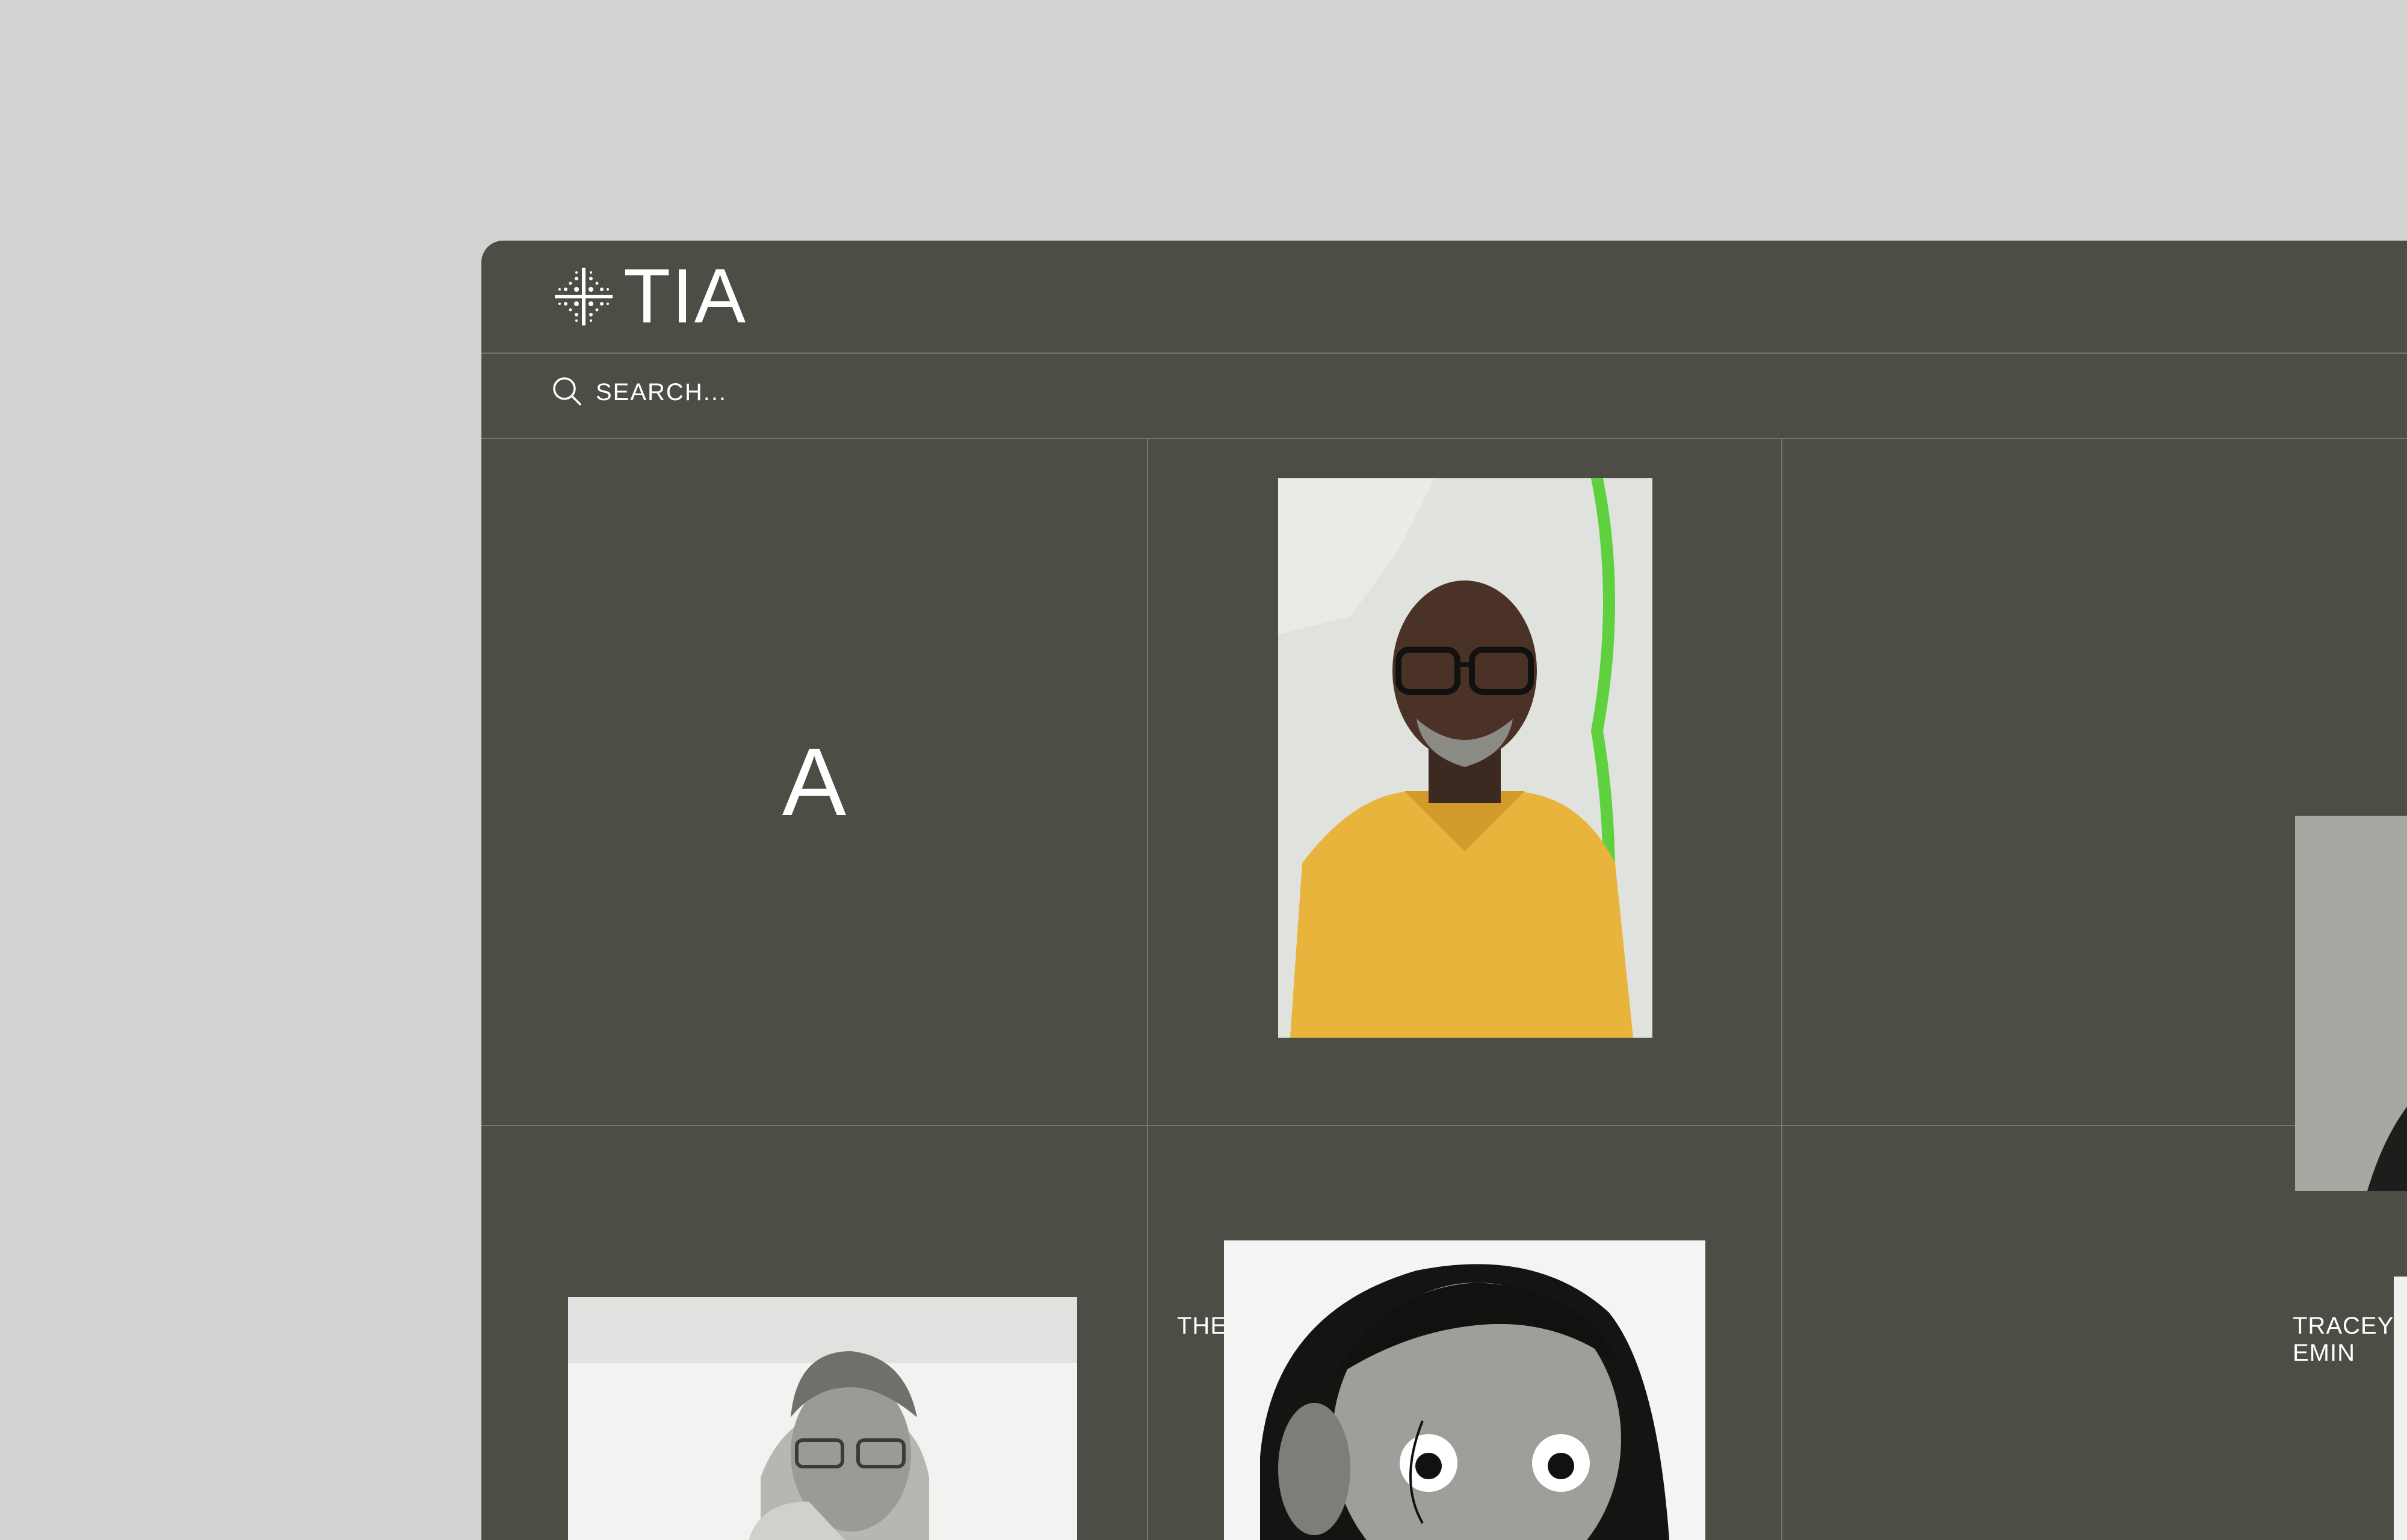 This screenshot has height=1540, width=2407. What do you see at coordinates (867, 392) in the screenshot?
I see `search-input` at bounding box center [867, 392].